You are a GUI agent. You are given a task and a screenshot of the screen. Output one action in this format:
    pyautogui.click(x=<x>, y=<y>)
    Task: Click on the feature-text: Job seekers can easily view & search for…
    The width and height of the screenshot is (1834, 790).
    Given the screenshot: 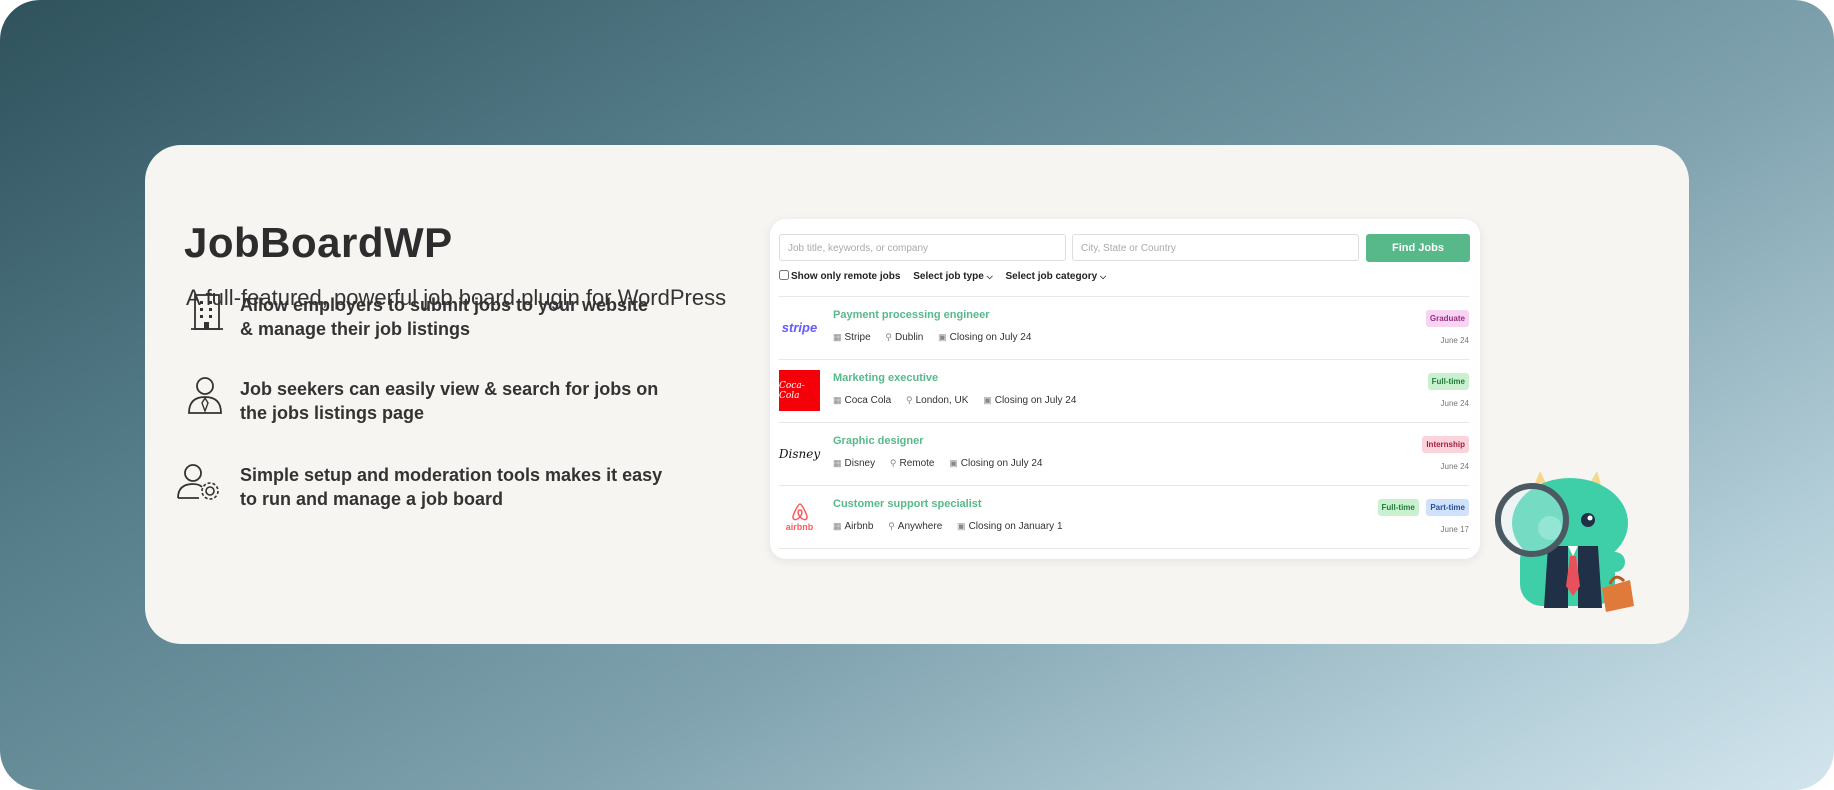 What is the action you would take?
    pyautogui.click(x=449, y=401)
    